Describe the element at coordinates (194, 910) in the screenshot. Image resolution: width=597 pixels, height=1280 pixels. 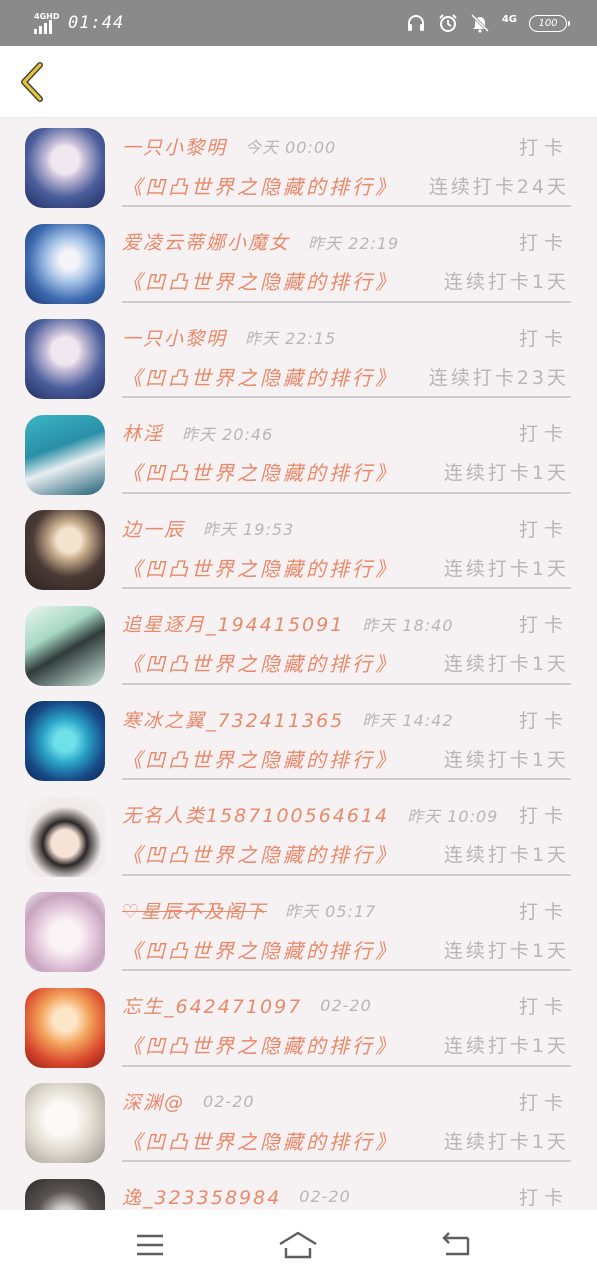
I see `user-name: ♡星辰不及阁下` at that location.